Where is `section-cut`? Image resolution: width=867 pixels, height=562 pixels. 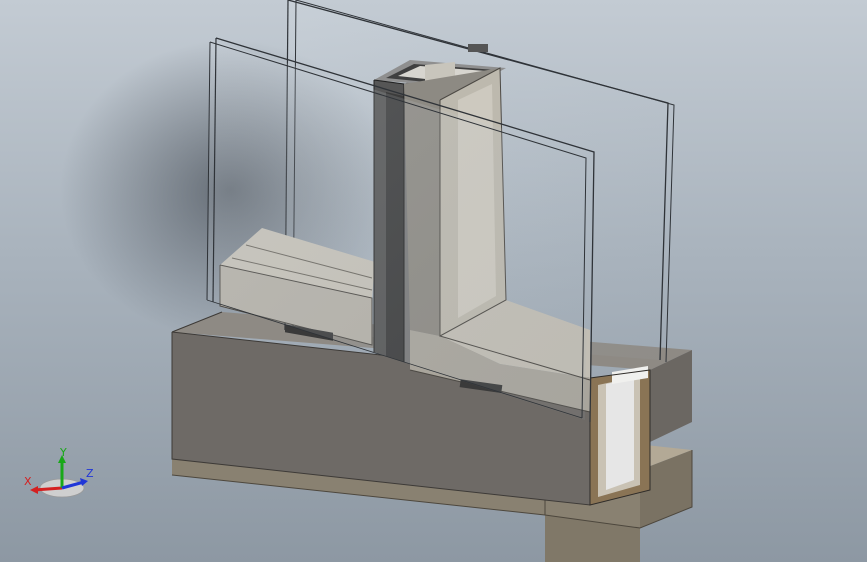
section-cut is located at coordinates (620, 436).